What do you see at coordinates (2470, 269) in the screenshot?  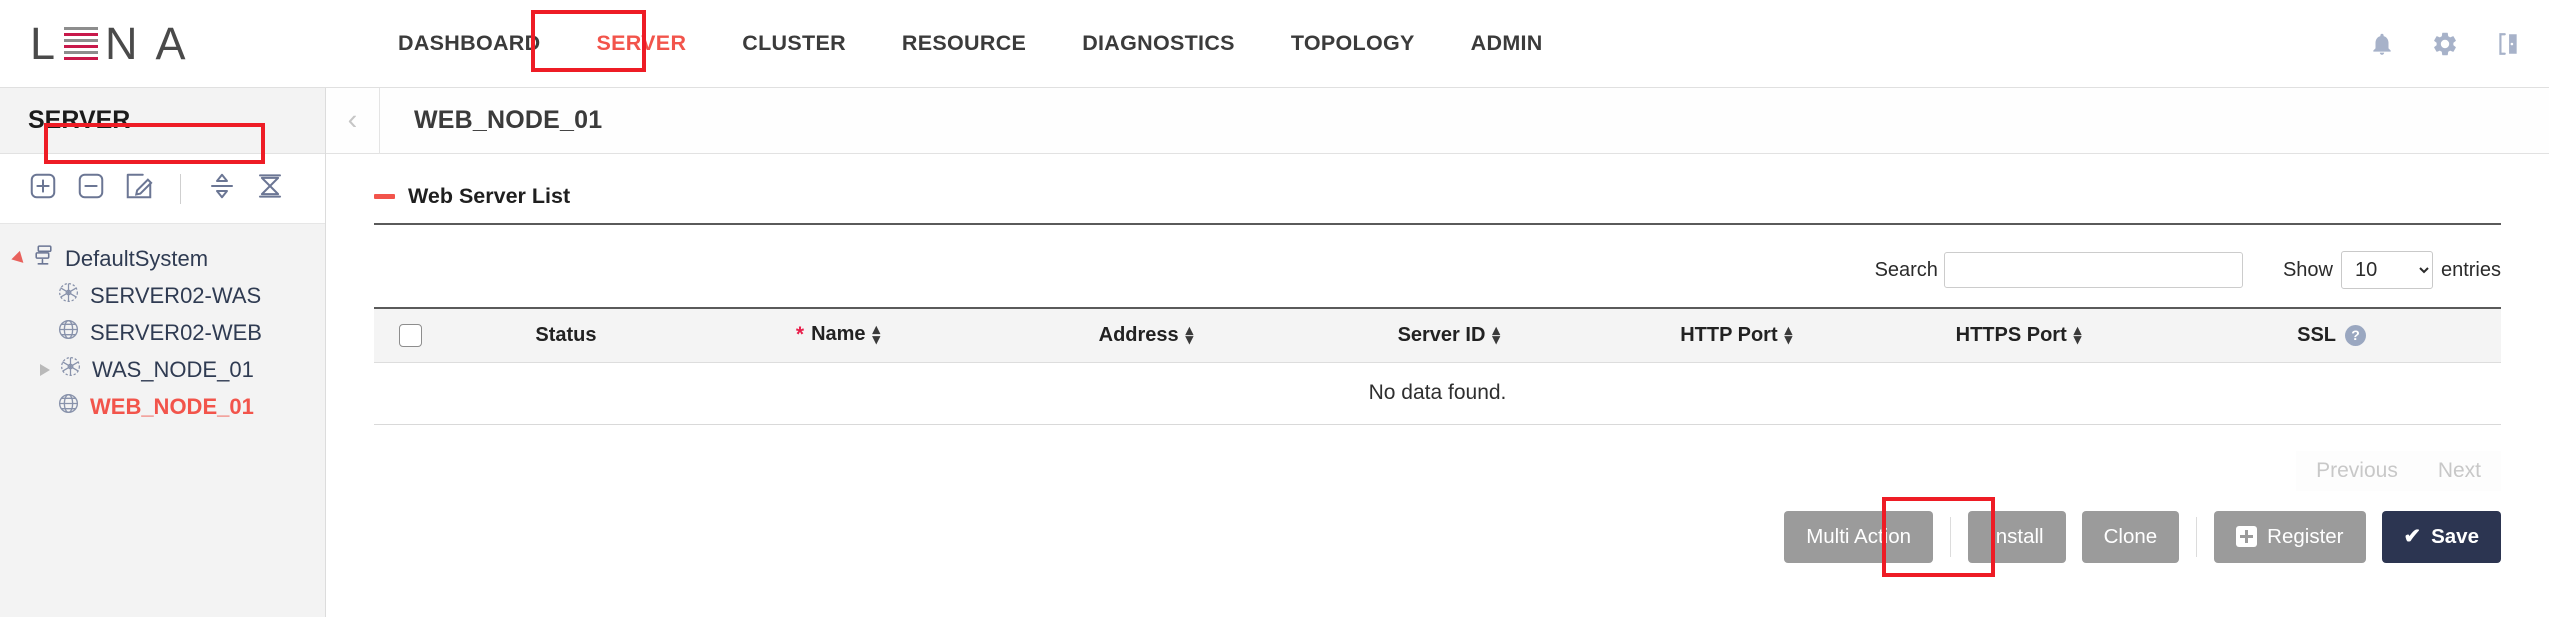 I see `entries-label: entries` at bounding box center [2470, 269].